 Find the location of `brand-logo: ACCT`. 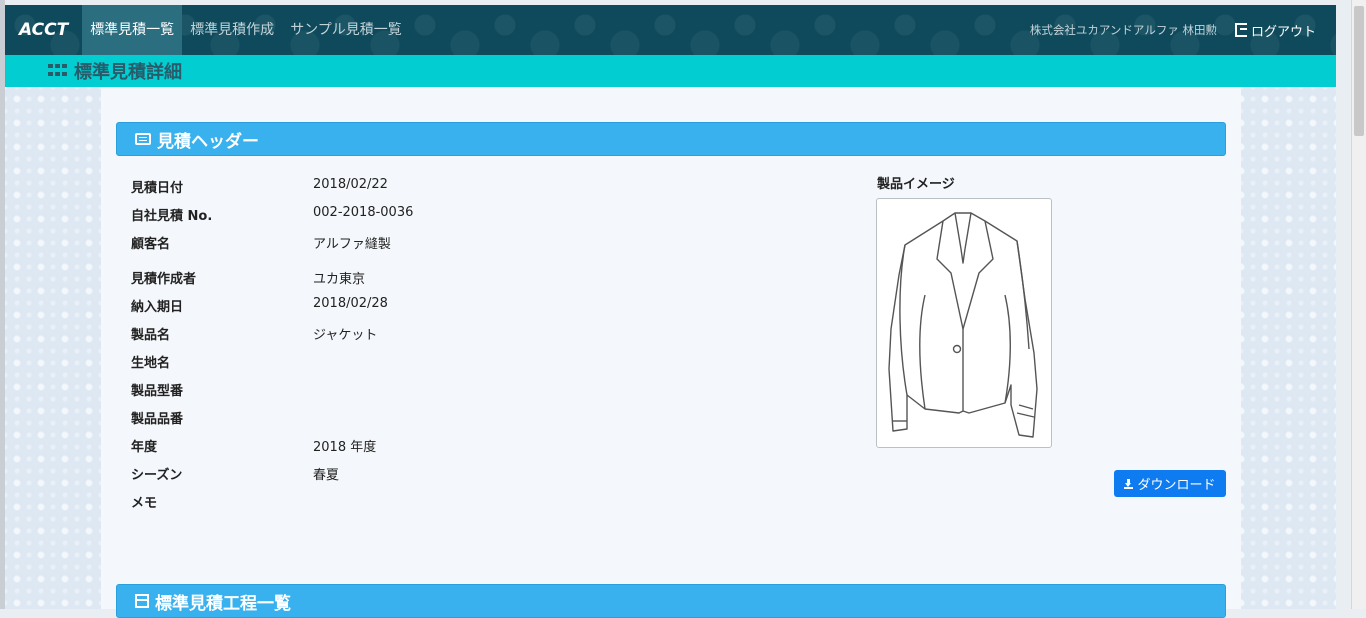

brand-logo: ACCT is located at coordinates (43, 30).